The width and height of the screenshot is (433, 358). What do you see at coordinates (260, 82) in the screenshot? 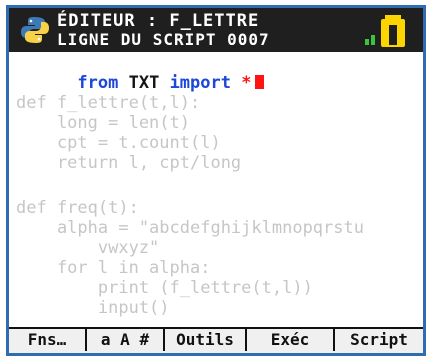
I see `text-cursor` at bounding box center [260, 82].